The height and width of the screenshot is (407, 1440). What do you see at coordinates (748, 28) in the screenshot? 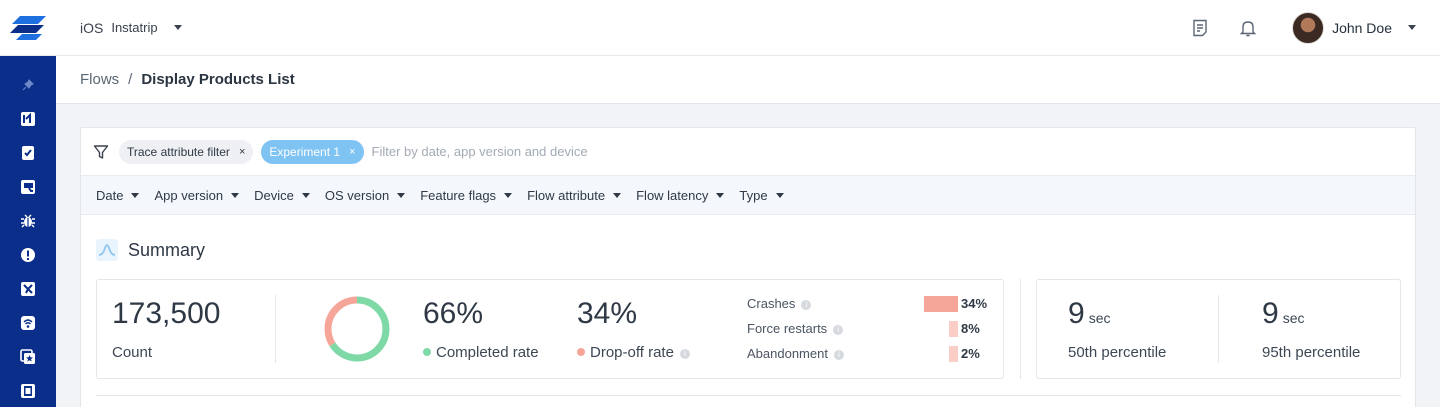
I see `top-bar: iOS Instatrip John Doe` at bounding box center [748, 28].